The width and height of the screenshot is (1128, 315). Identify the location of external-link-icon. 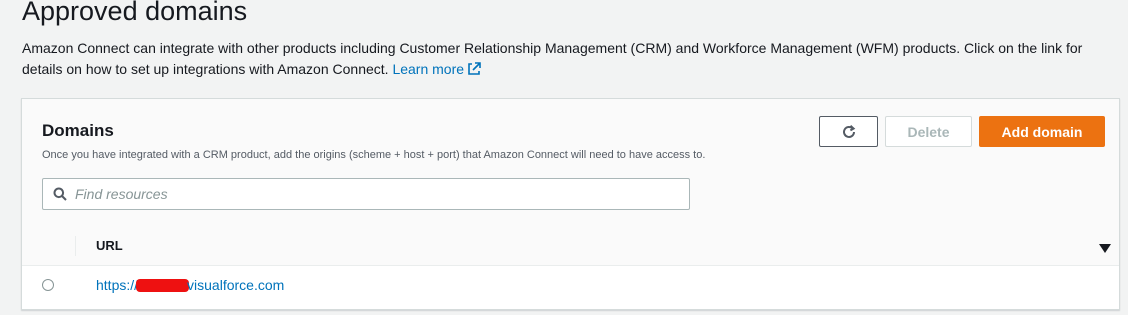
(474, 68).